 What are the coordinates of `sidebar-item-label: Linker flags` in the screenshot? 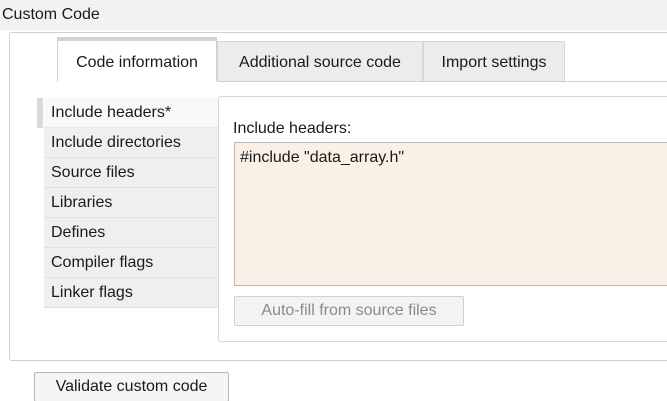 It's located at (92, 292).